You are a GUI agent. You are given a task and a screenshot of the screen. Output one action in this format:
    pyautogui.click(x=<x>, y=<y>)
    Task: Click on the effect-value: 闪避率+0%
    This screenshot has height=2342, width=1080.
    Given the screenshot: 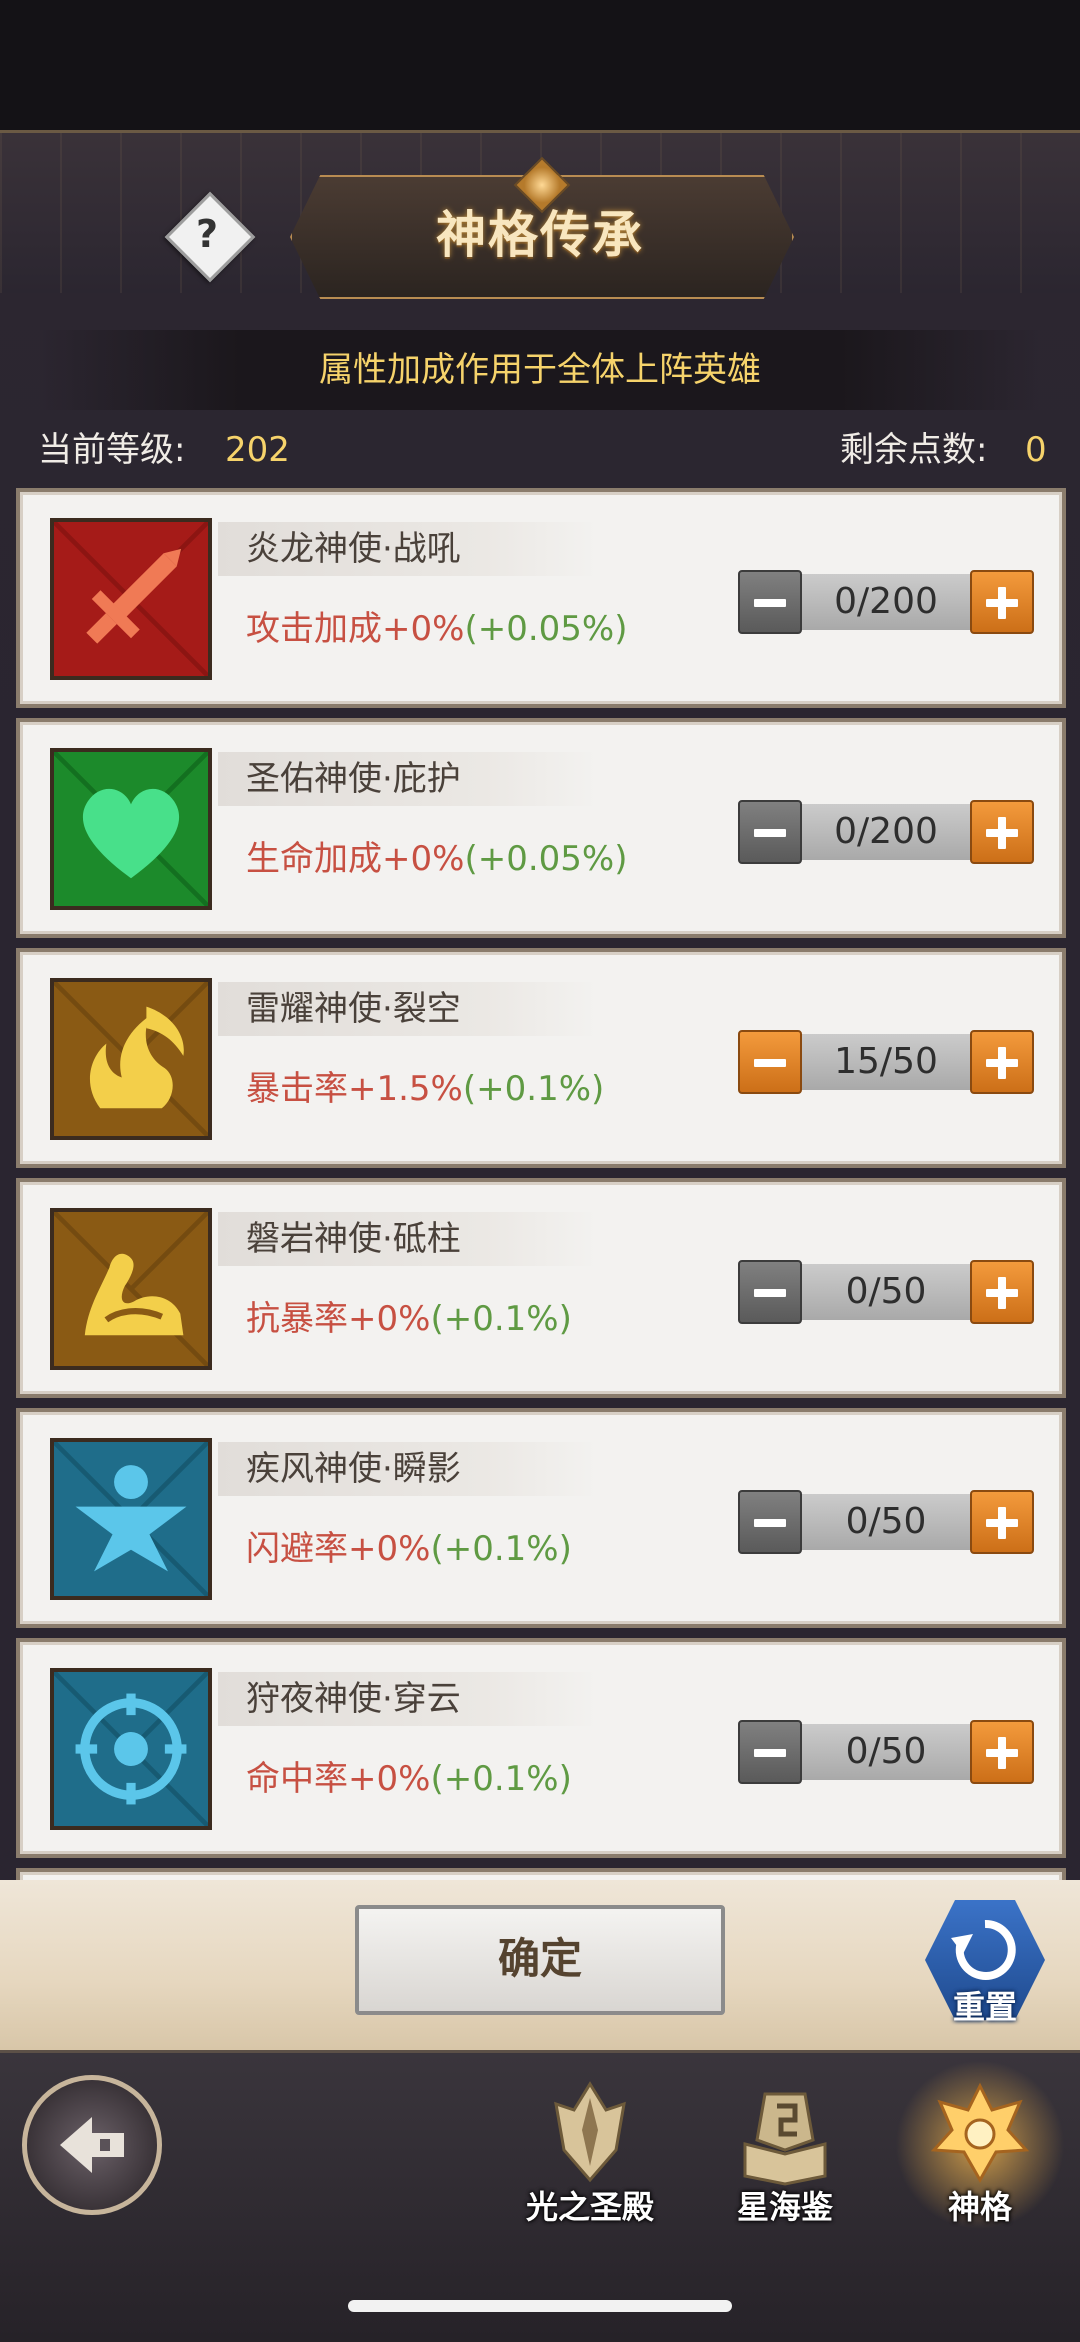 What is the action you would take?
    pyautogui.click(x=338, y=1549)
    